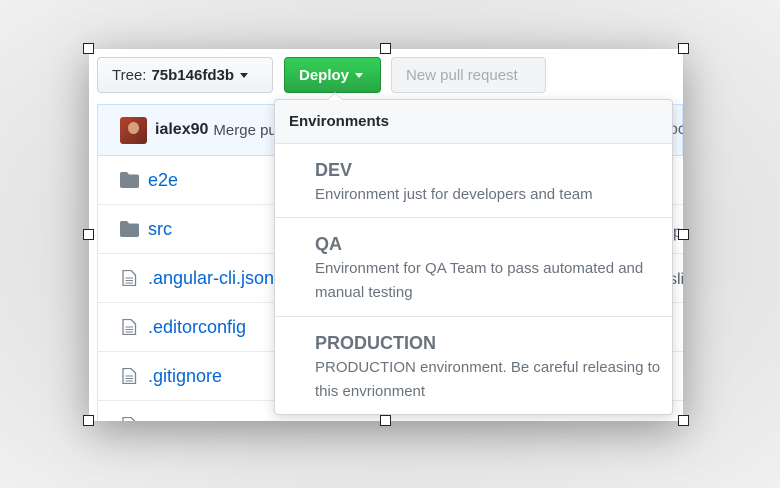 This screenshot has height=488, width=780. Describe the element at coordinates (181, 130) in the screenshot. I see `commit-author: ialex90` at that location.